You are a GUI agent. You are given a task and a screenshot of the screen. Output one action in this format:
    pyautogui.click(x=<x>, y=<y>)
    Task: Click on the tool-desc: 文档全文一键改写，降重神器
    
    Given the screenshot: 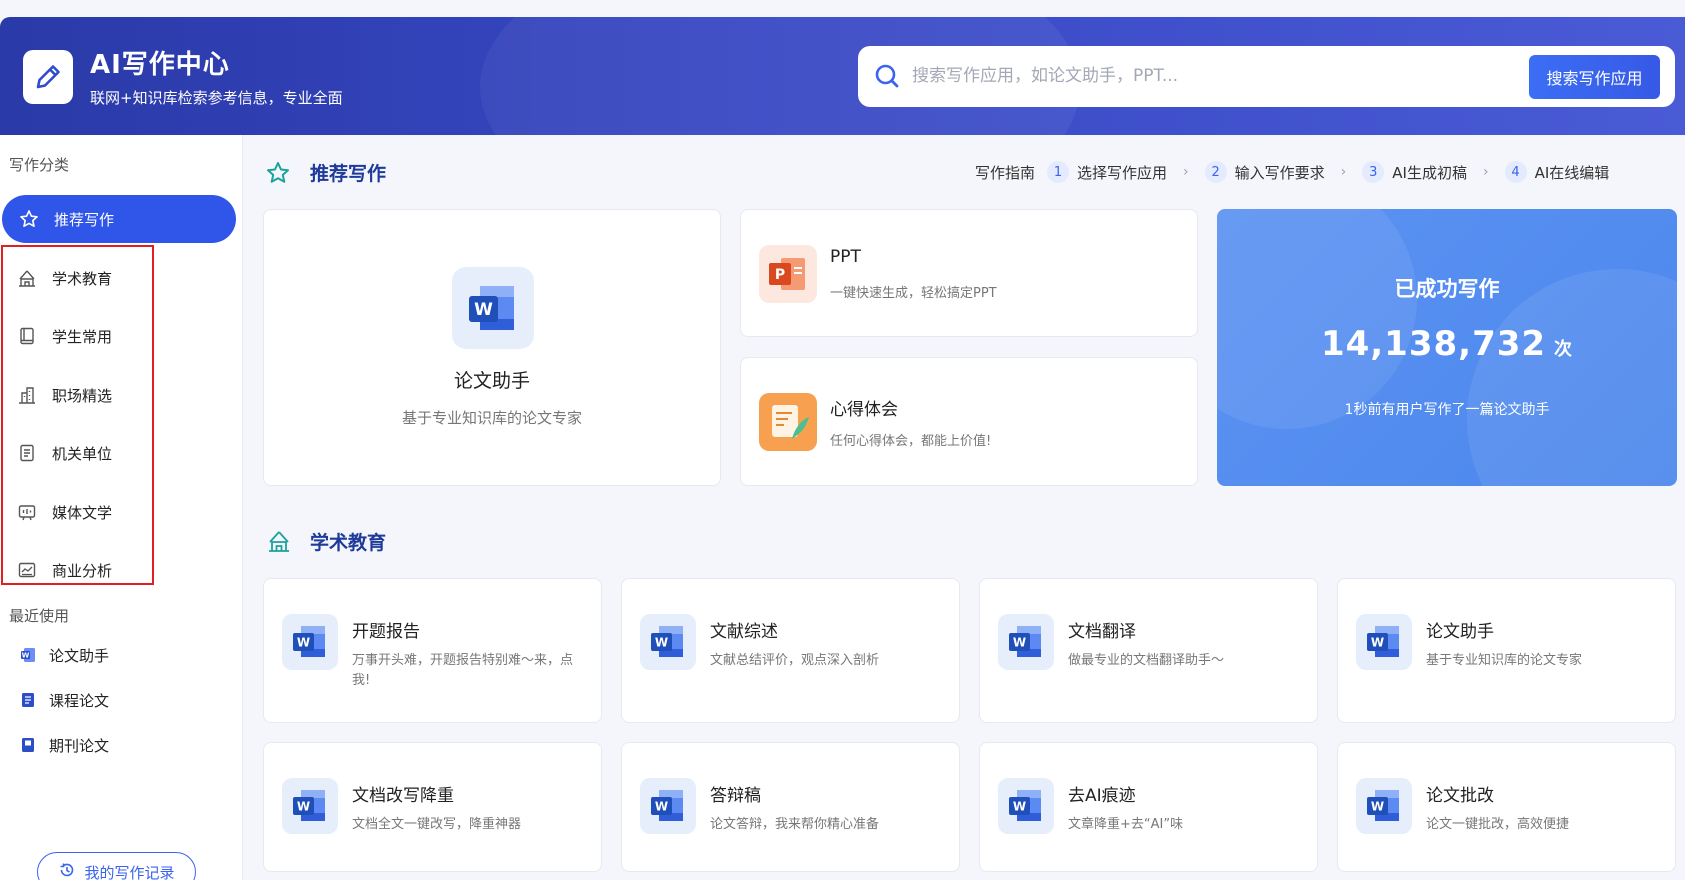 What is the action you would take?
    pyautogui.click(x=437, y=824)
    